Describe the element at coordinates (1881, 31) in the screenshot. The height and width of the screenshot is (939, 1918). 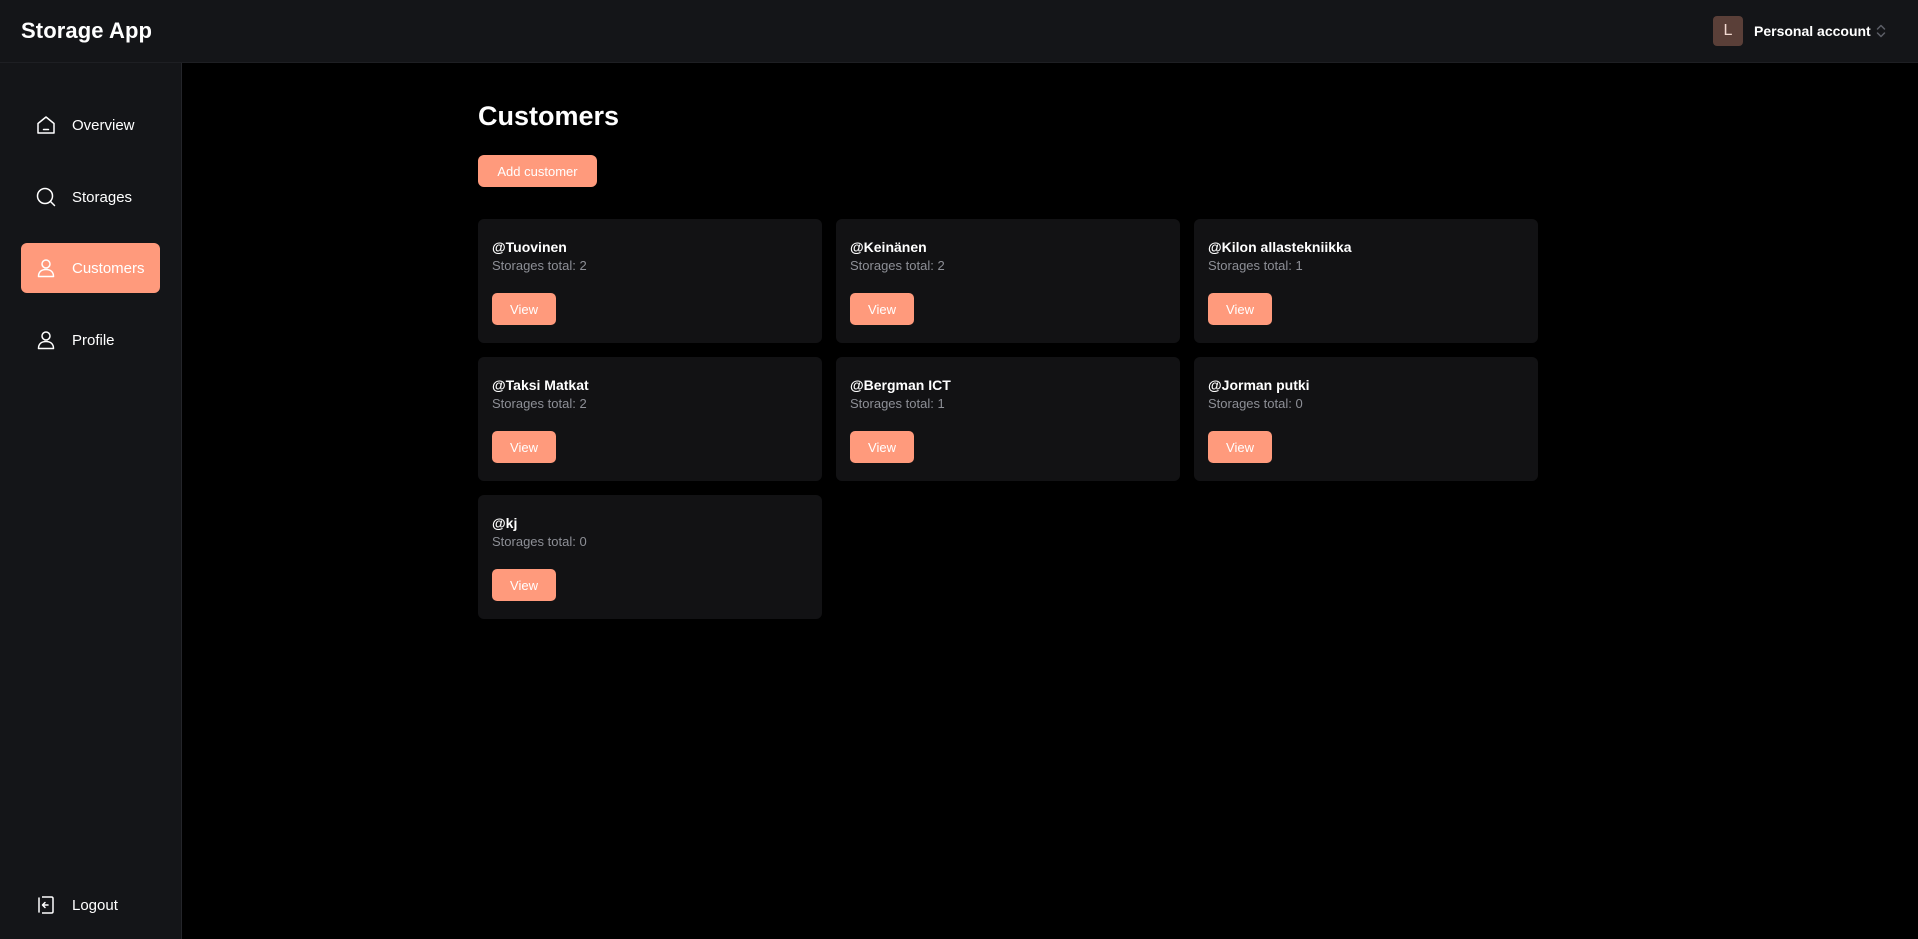
I see `chevron-updown-icon` at that location.